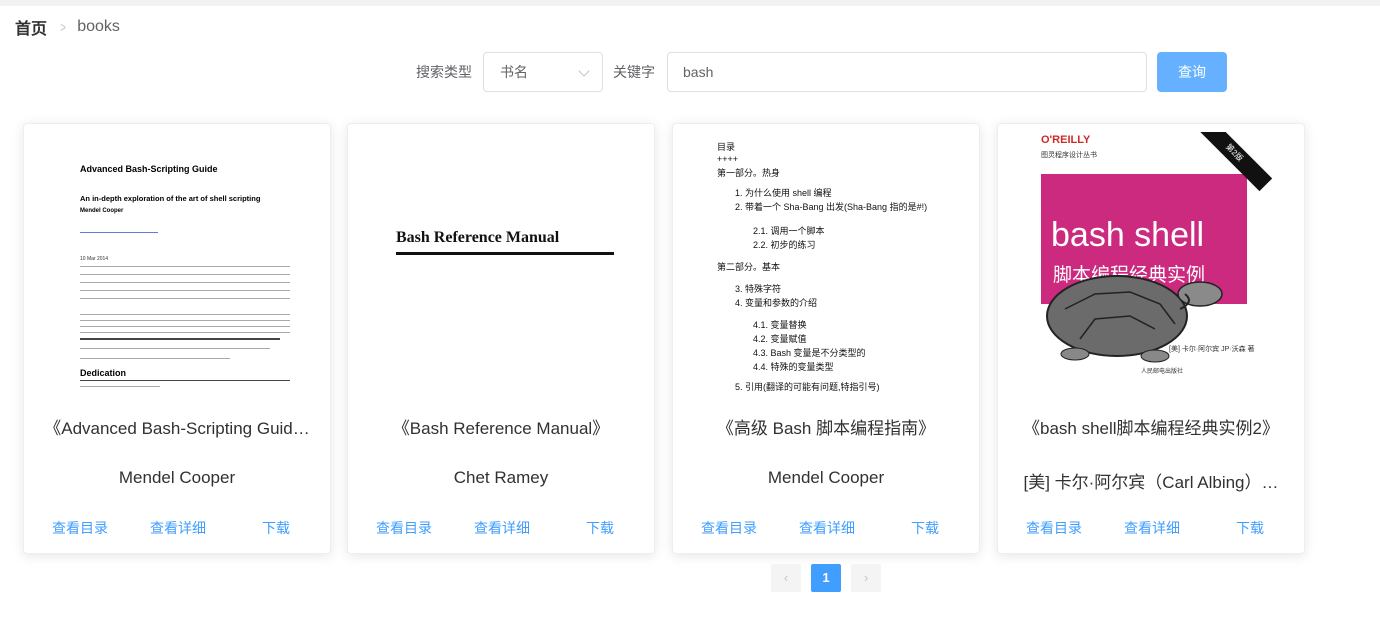 The image size is (1380, 644). I want to click on breadcrumb: 首页 > books, so click(67, 27).